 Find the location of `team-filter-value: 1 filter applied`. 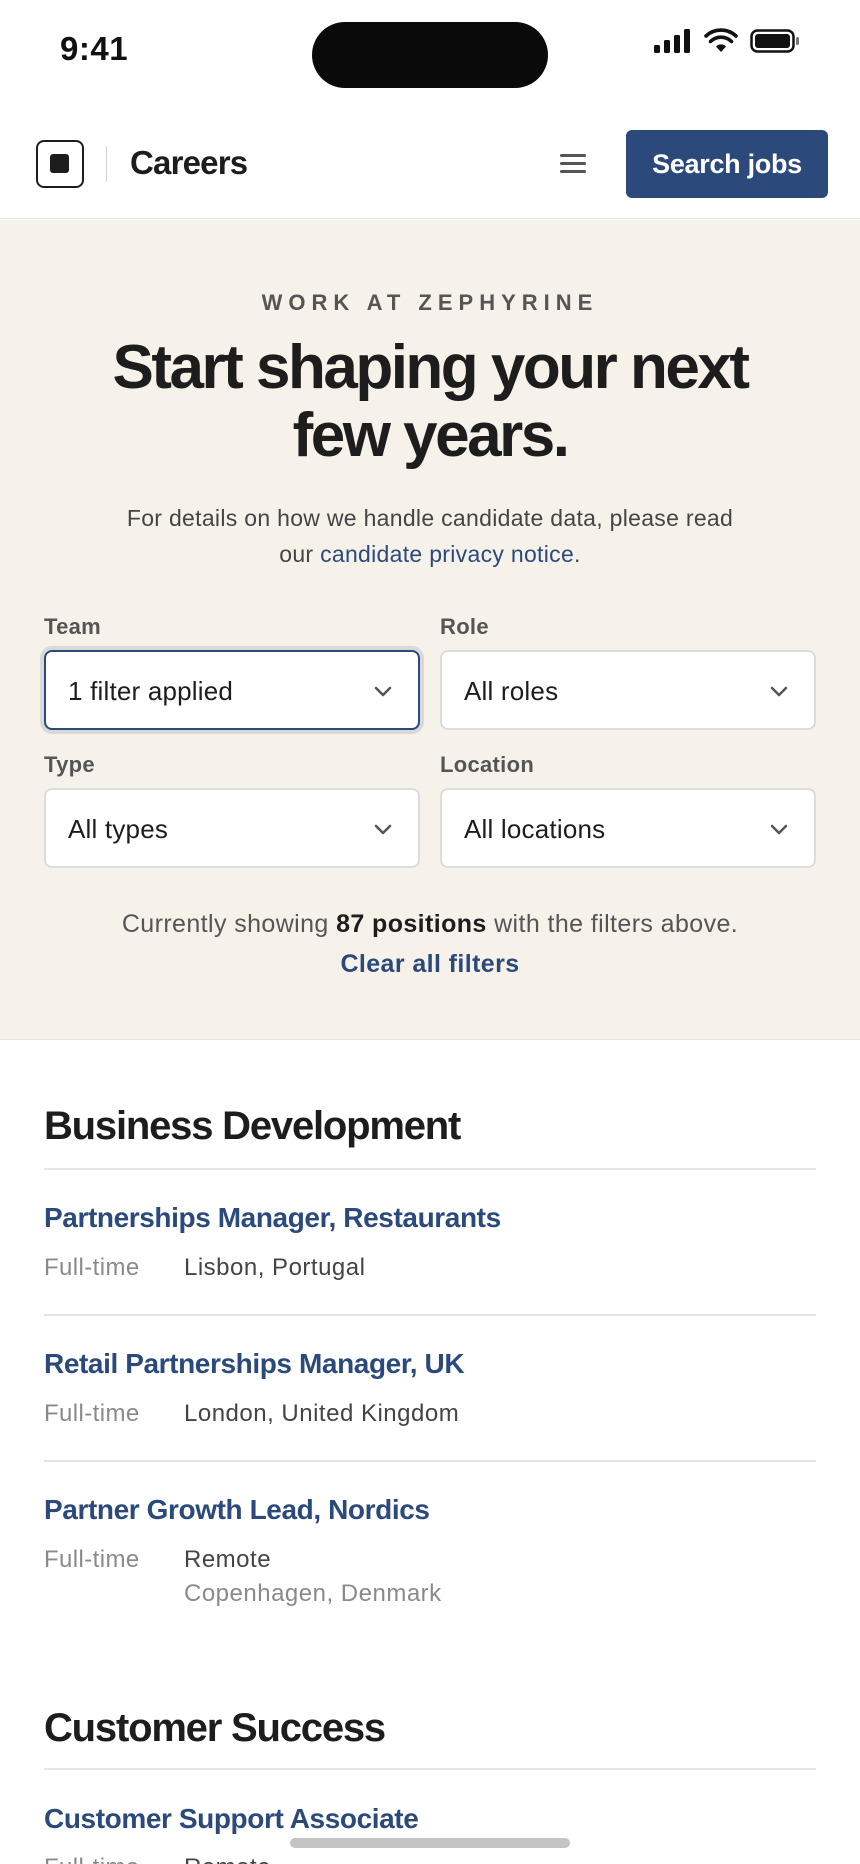

team-filter-value: 1 filter applied is located at coordinates (151, 691).